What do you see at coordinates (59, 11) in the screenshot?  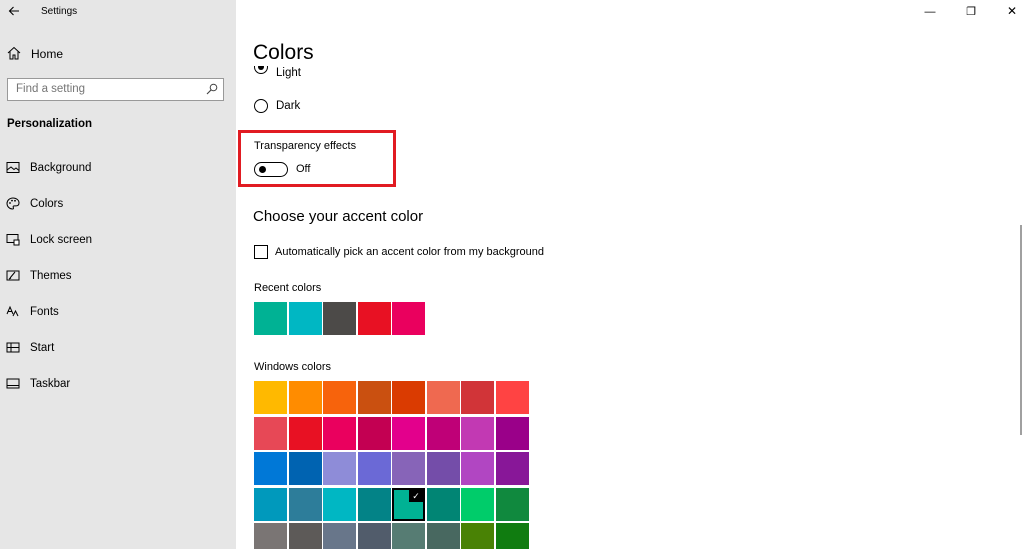 I see `app-title: Settings` at bounding box center [59, 11].